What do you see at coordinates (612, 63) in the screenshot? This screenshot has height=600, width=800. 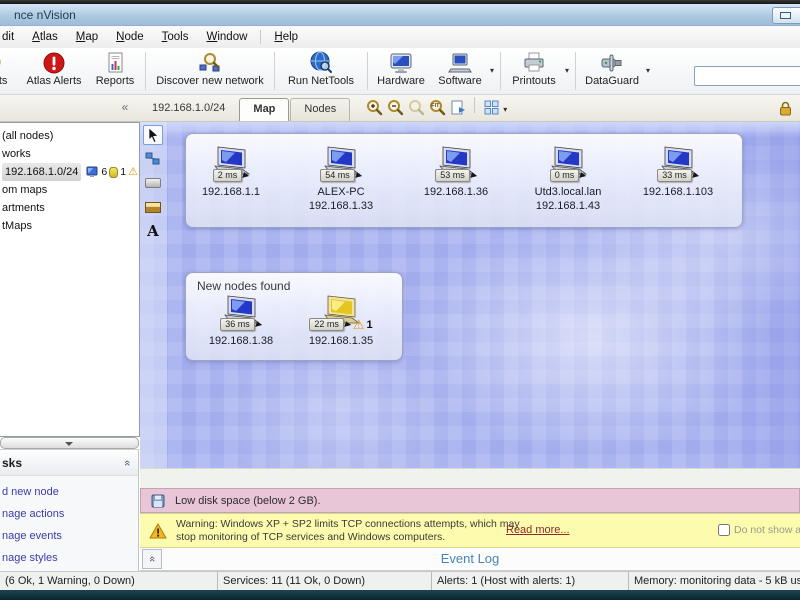 I see `dataguard-icon` at bounding box center [612, 63].